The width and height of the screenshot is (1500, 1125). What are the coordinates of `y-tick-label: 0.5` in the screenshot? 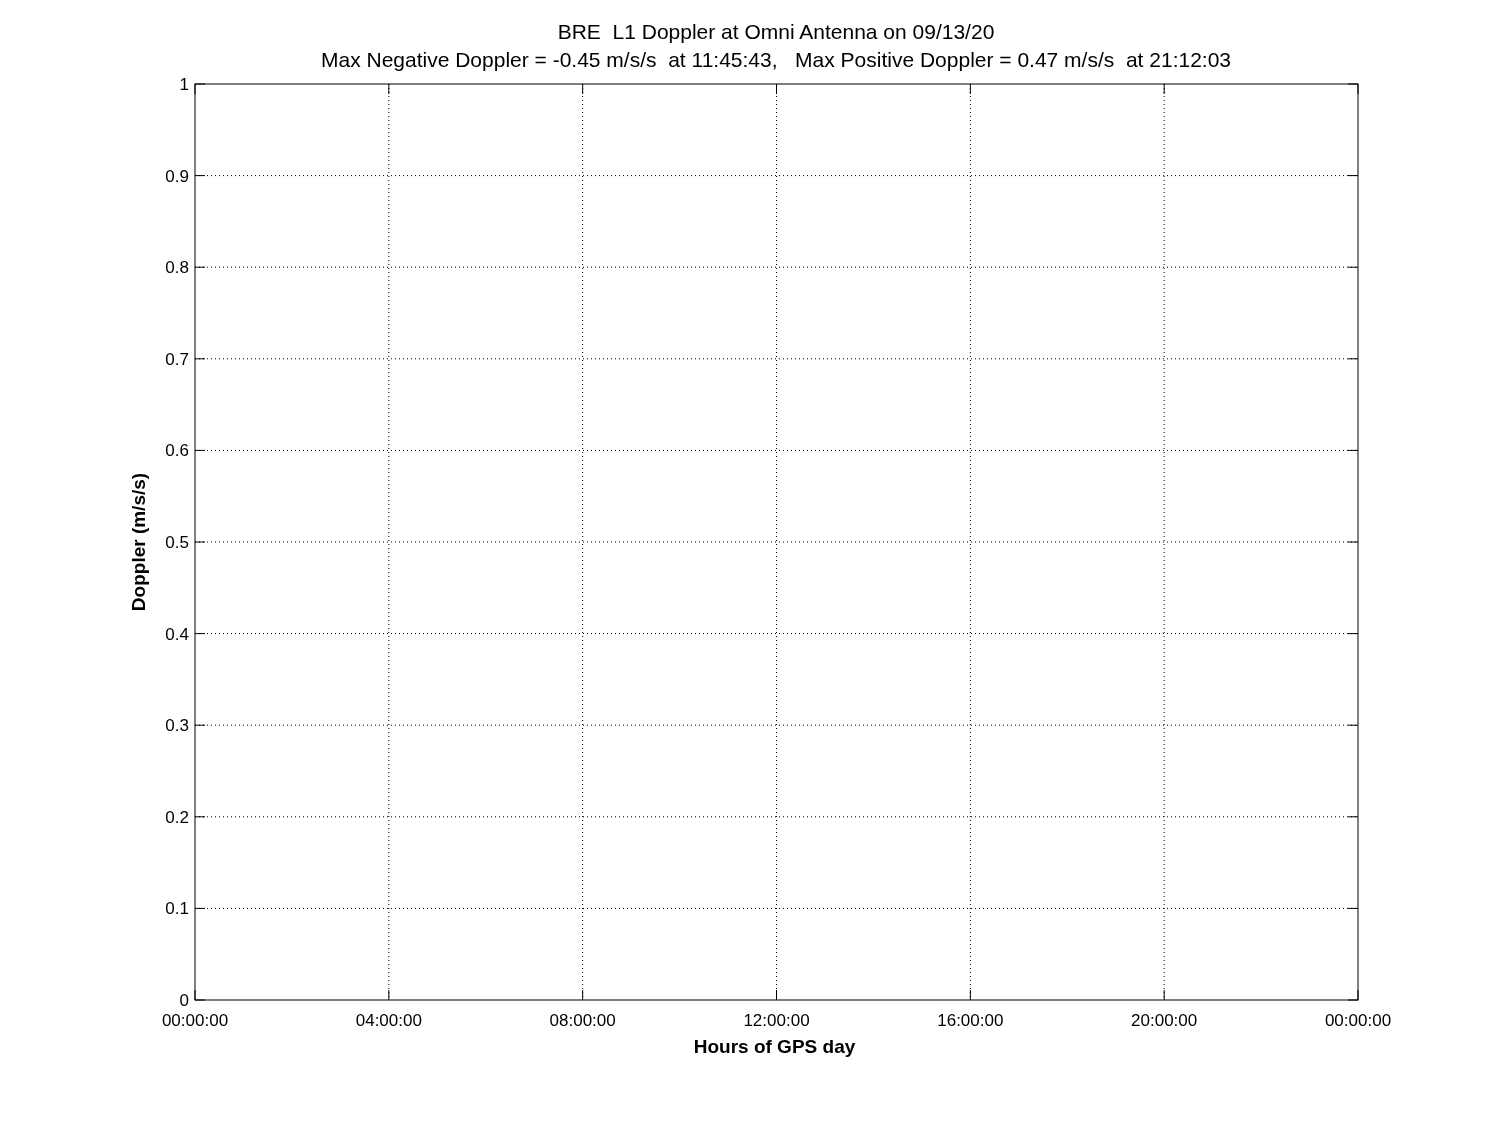 It's located at (177, 542).